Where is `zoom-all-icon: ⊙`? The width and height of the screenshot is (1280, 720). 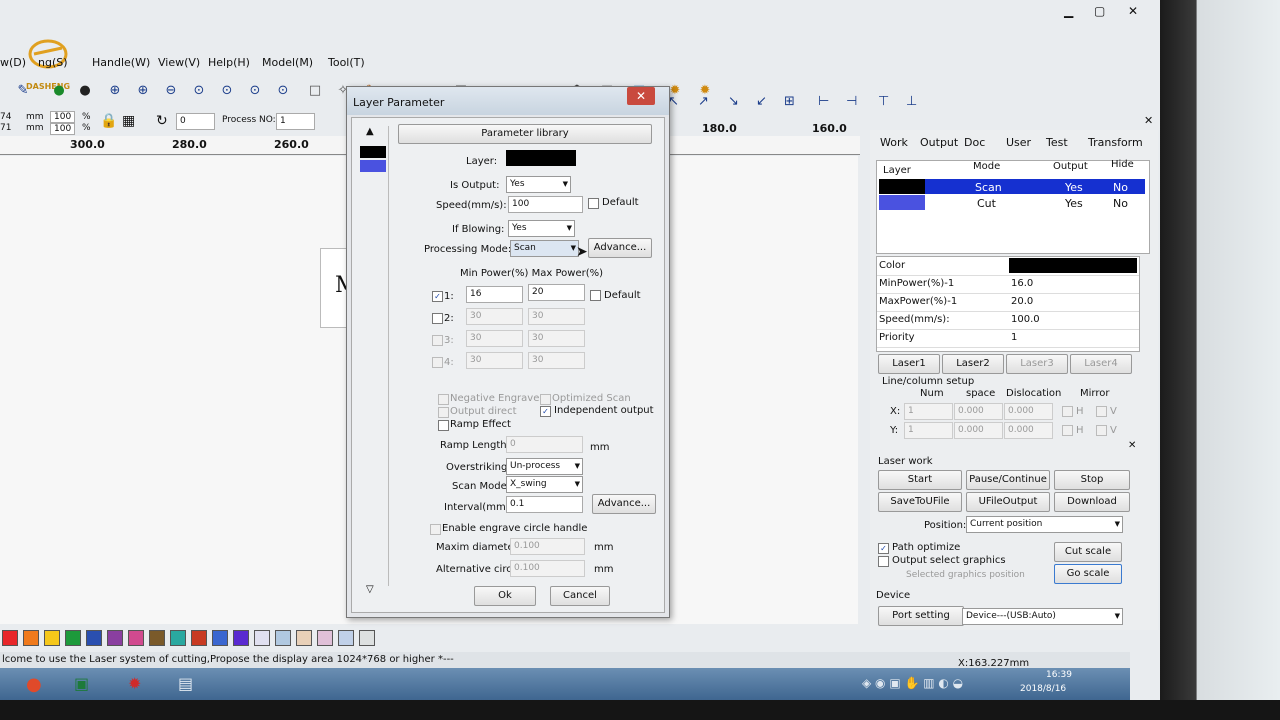
zoom-all-icon: ⊙ is located at coordinates (283, 91).